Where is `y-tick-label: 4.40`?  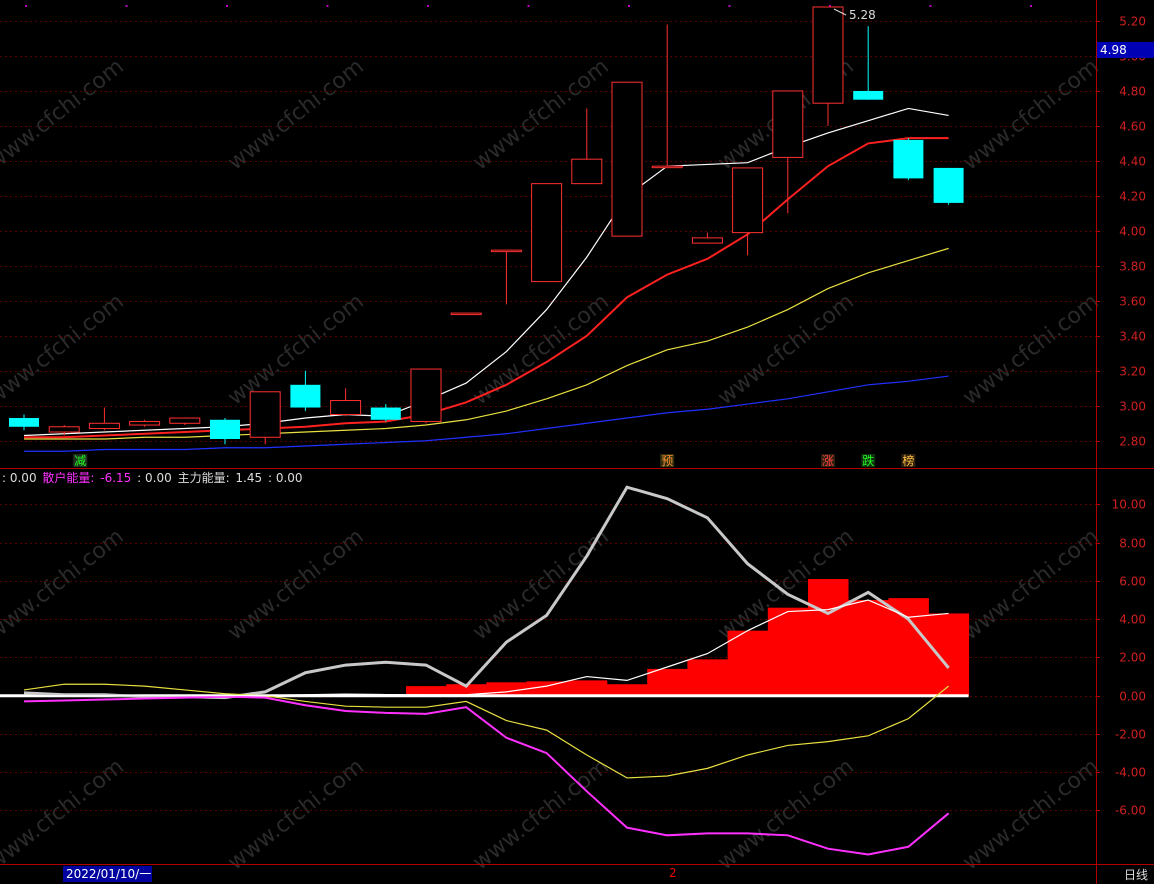
y-tick-label: 4.40 is located at coordinates (1132, 162).